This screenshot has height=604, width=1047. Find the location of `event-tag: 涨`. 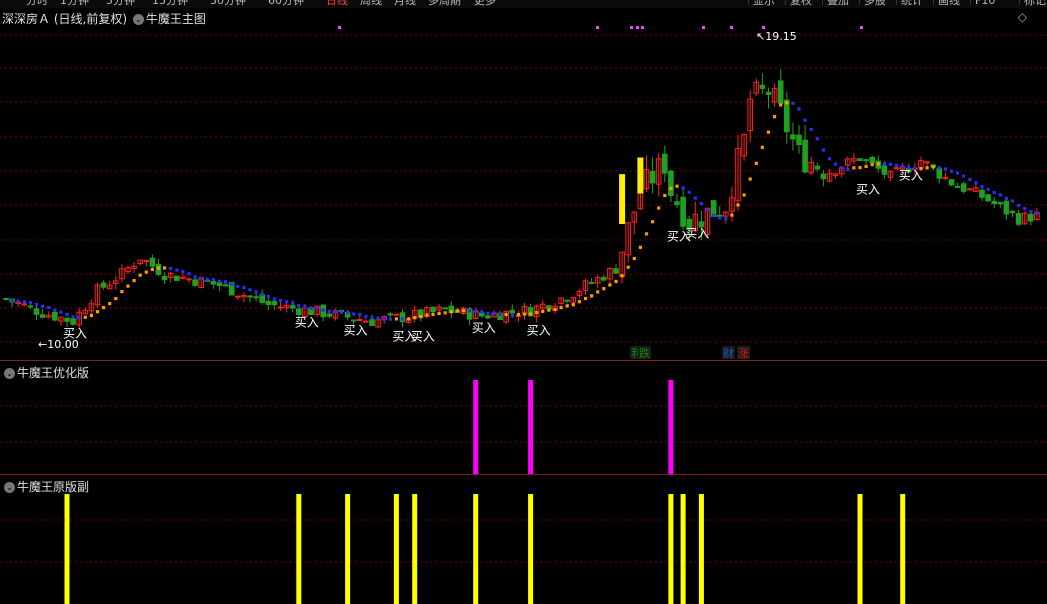

event-tag: 涨 is located at coordinates (743, 353).